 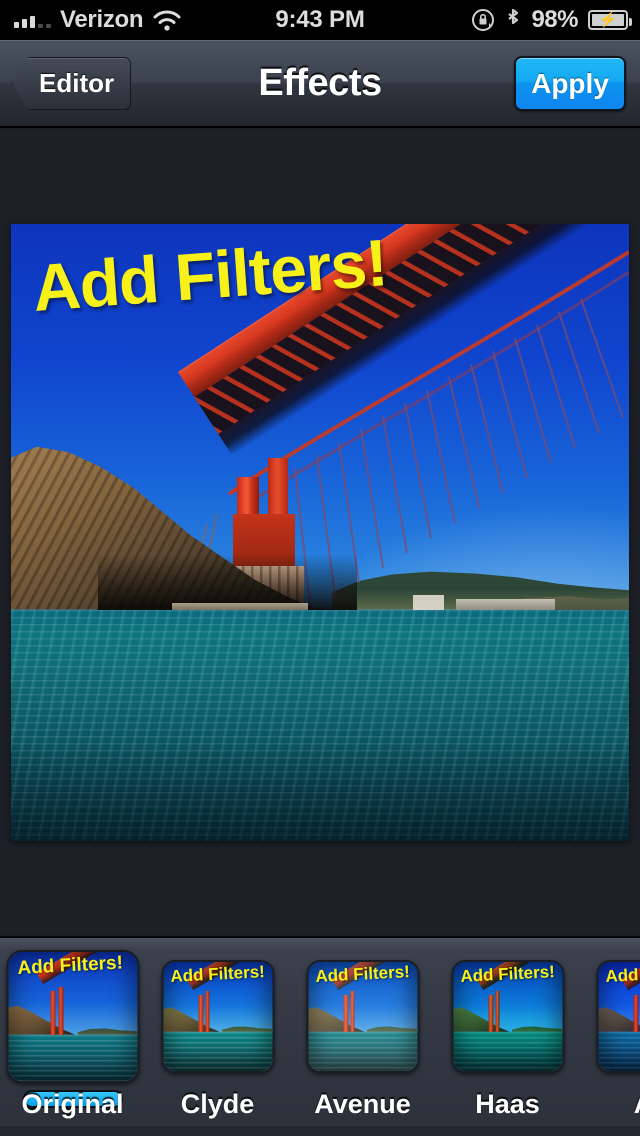 I want to click on photo-water-foreground, so click(x=320, y=791).